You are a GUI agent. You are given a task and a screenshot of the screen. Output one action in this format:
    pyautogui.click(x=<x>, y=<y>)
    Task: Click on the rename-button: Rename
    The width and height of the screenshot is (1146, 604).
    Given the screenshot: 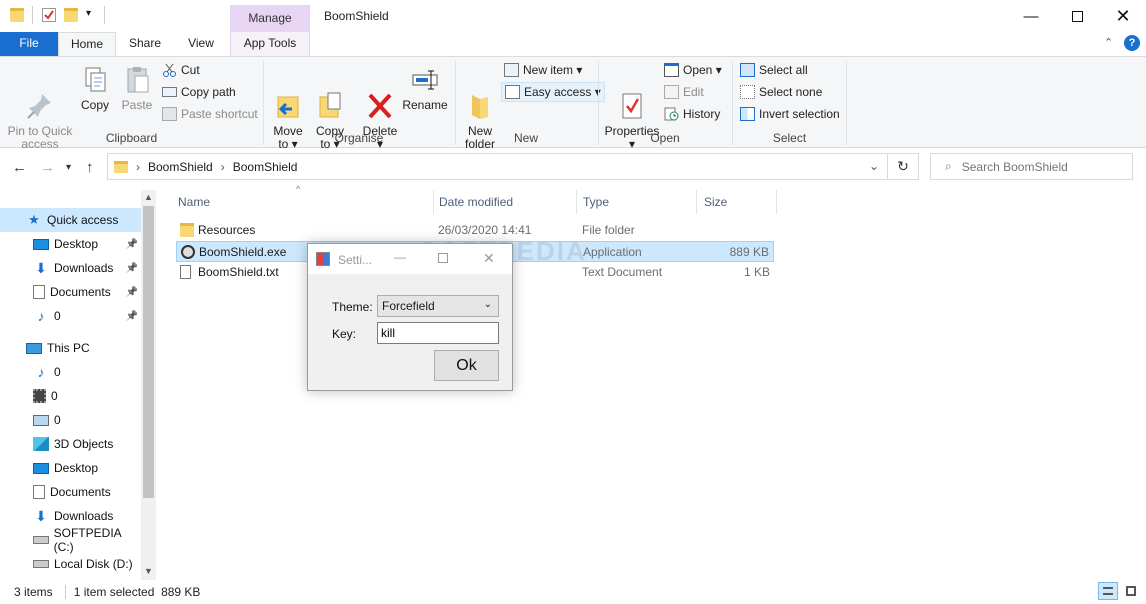 What is the action you would take?
    pyautogui.click(x=425, y=88)
    